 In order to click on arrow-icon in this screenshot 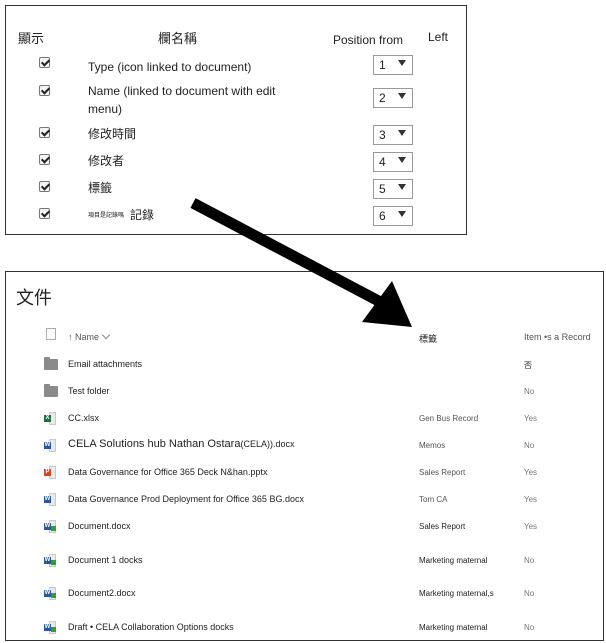, I will do `click(301, 262)`.